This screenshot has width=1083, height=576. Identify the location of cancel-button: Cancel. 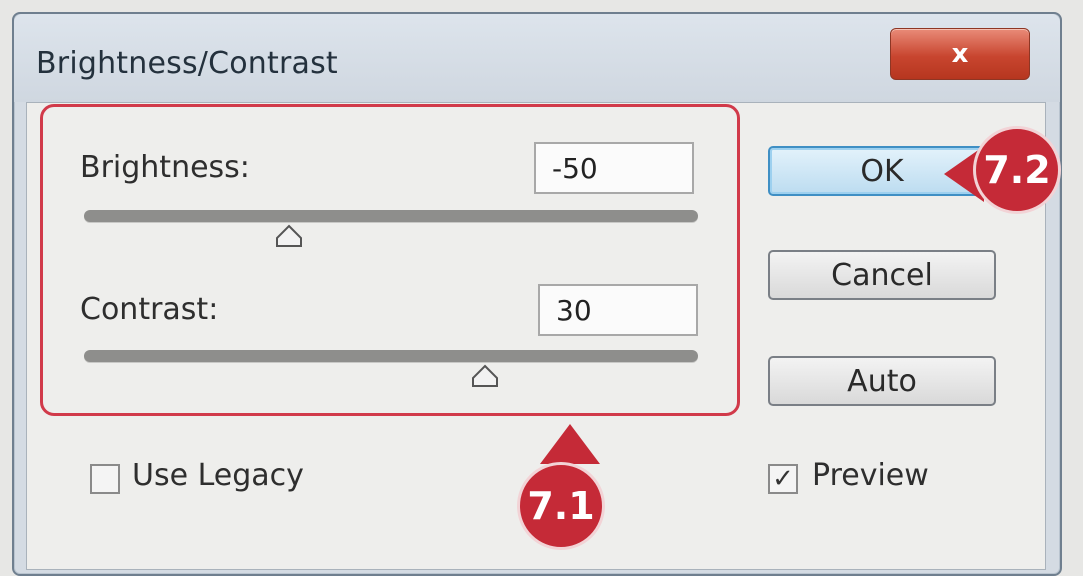
(882, 275).